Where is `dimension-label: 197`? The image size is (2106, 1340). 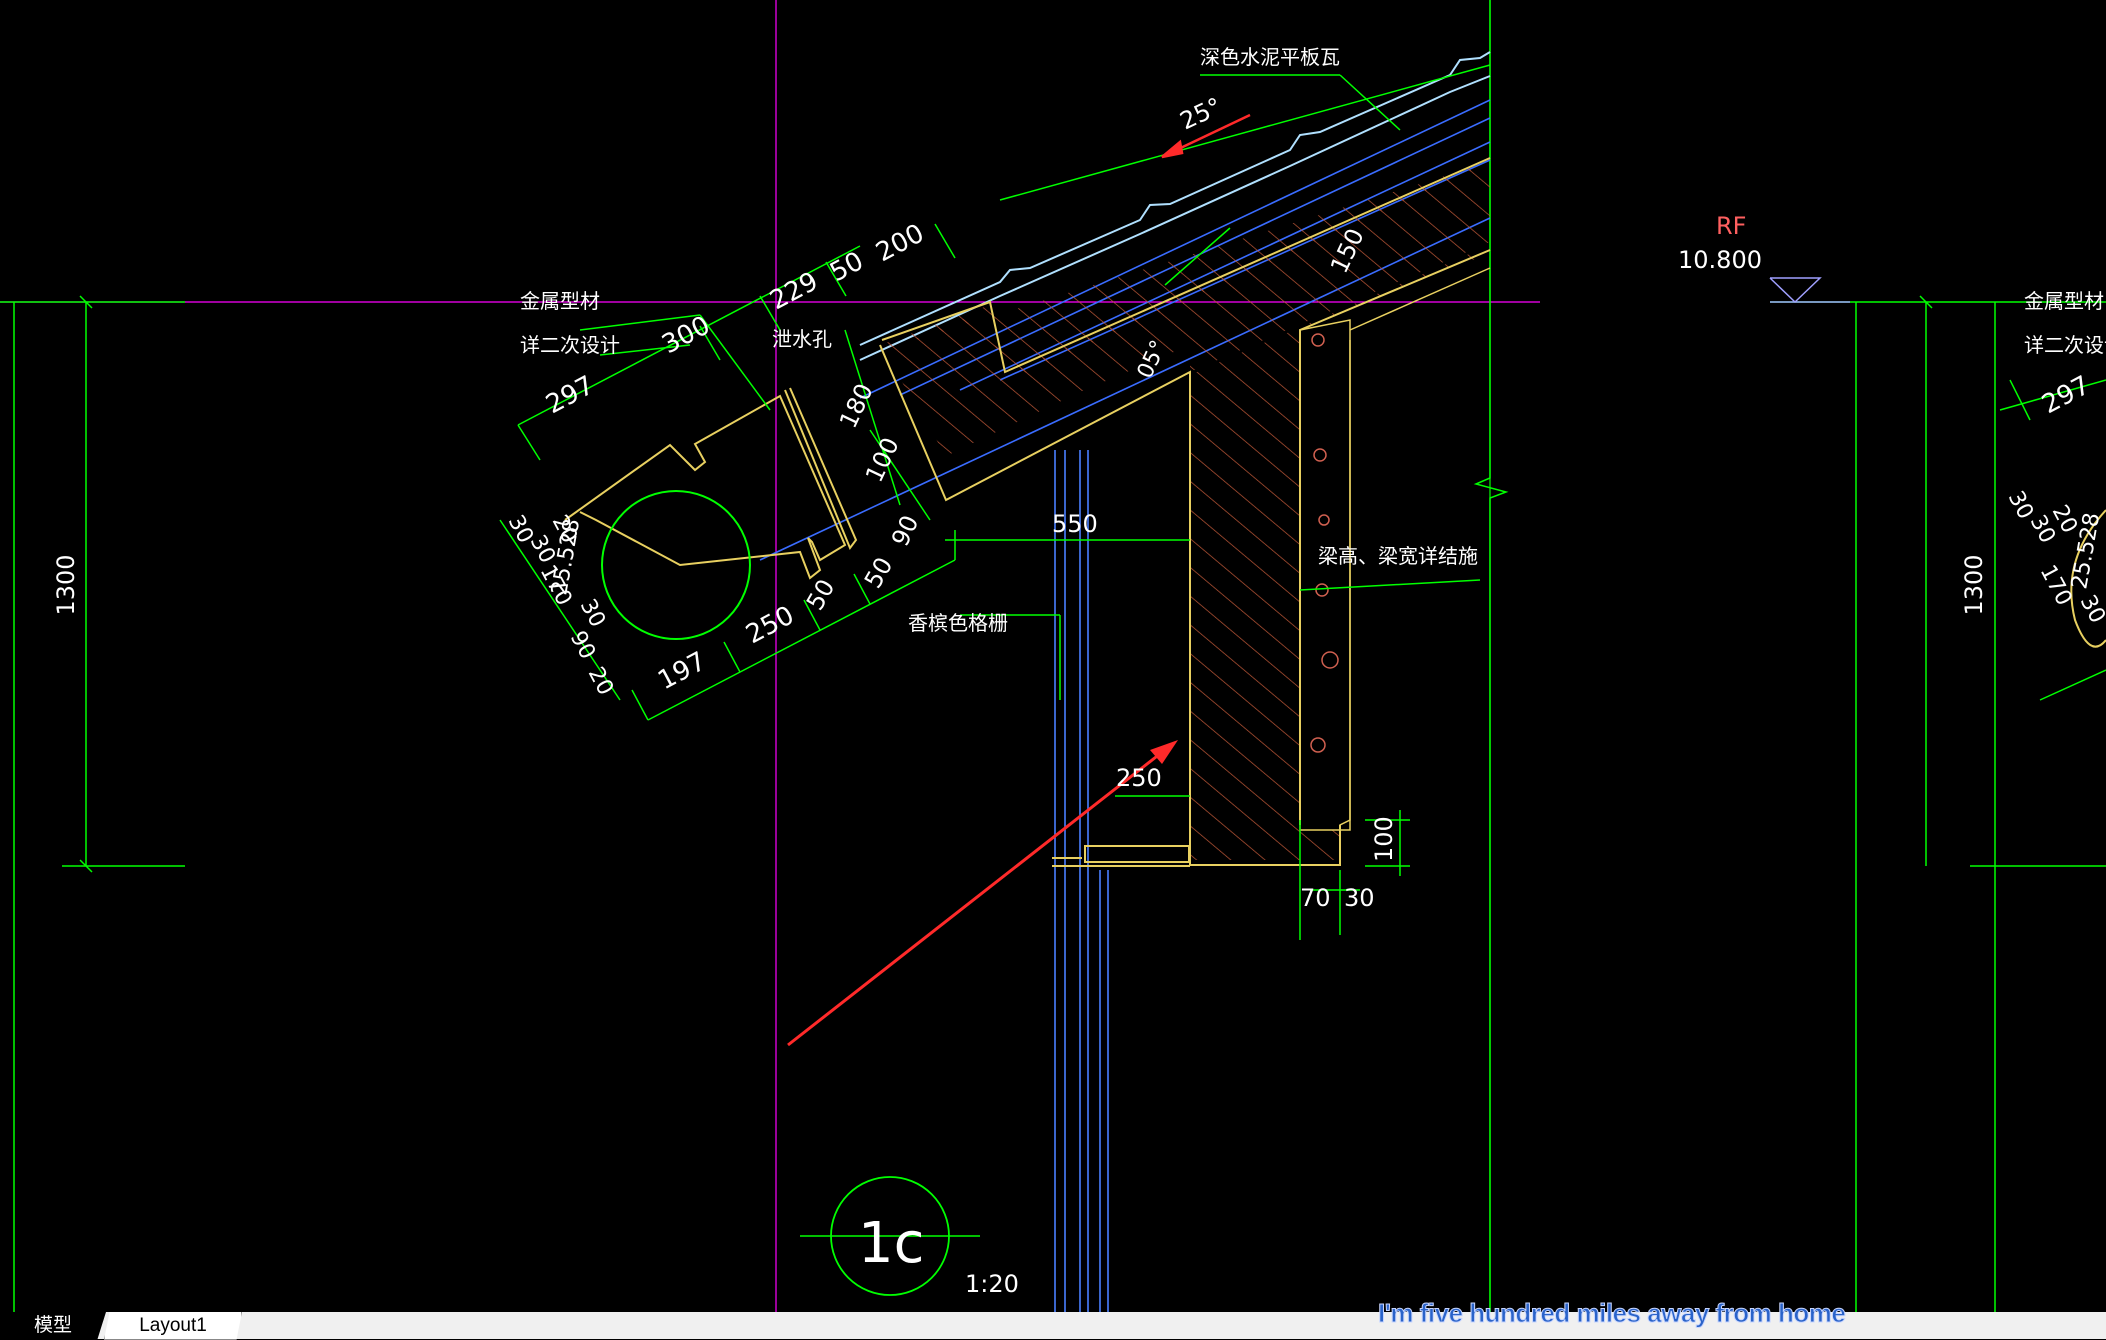
dimension-label: 197 is located at coordinates (682, 671).